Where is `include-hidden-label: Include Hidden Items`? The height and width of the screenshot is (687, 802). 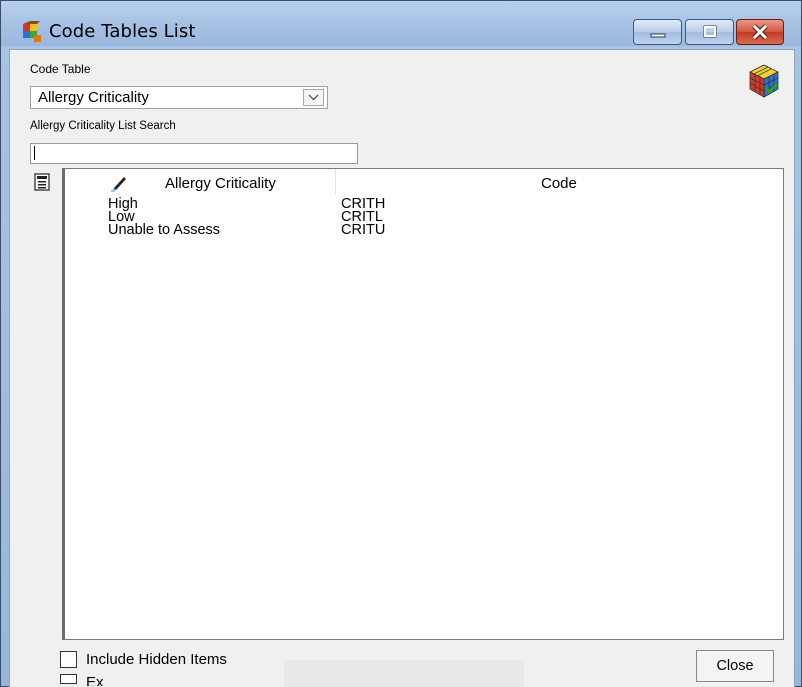 include-hidden-label: Include Hidden Items is located at coordinates (156, 659).